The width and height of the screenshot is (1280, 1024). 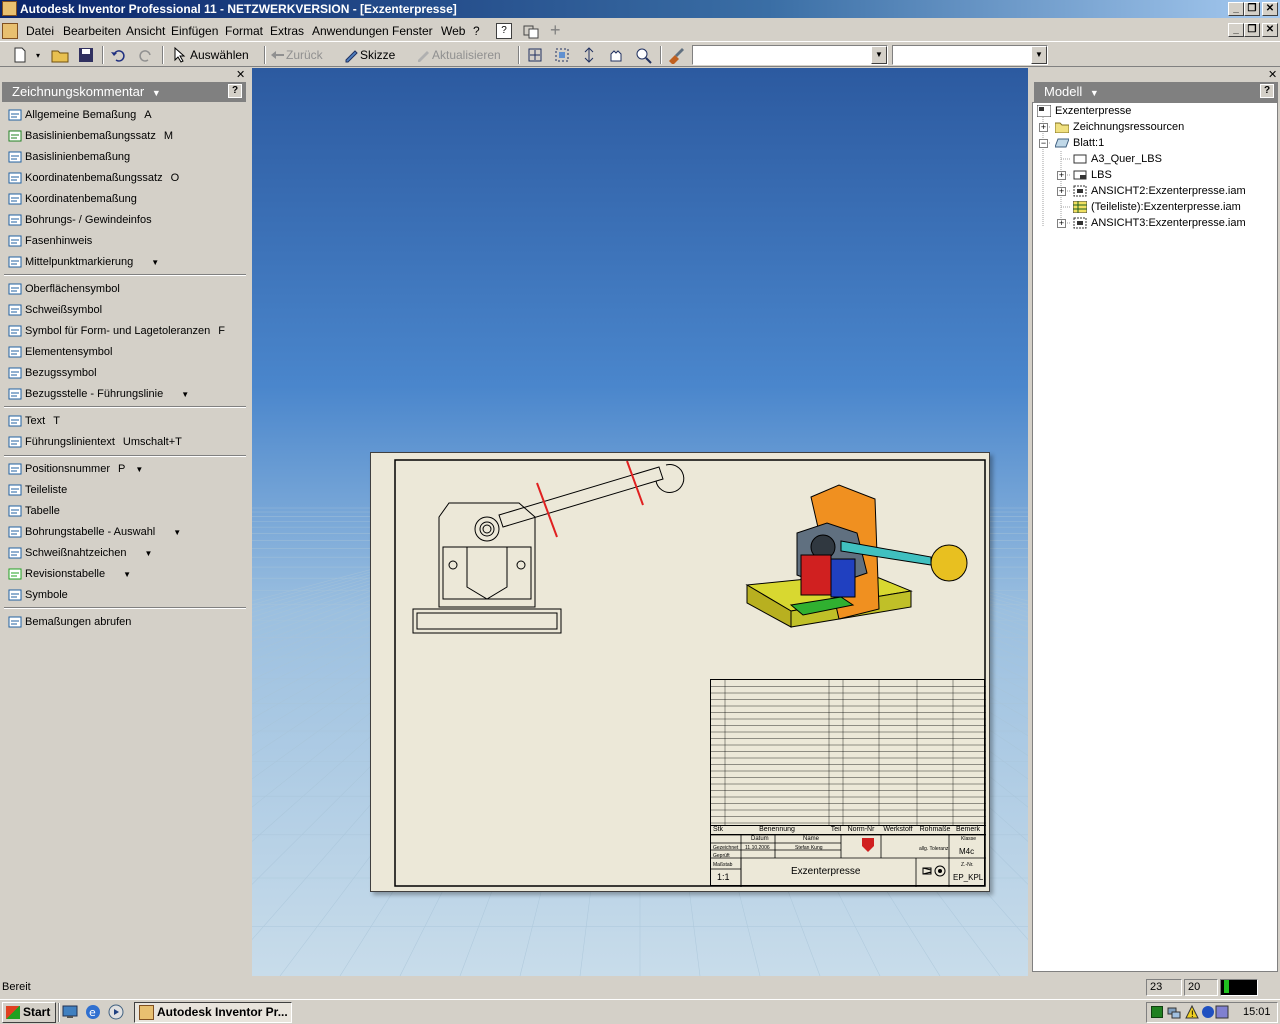 I want to click on close-button: ✕, so click(x=1270, y=9).